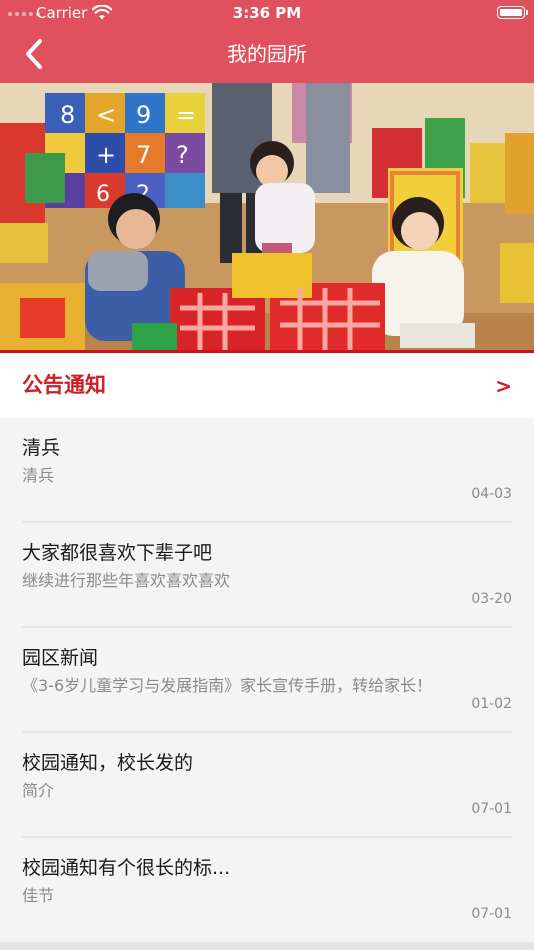  Describe the element at coordinates (267, 385) in the screenshot. I see `notice-section-header: 公告通知 >` at that location.